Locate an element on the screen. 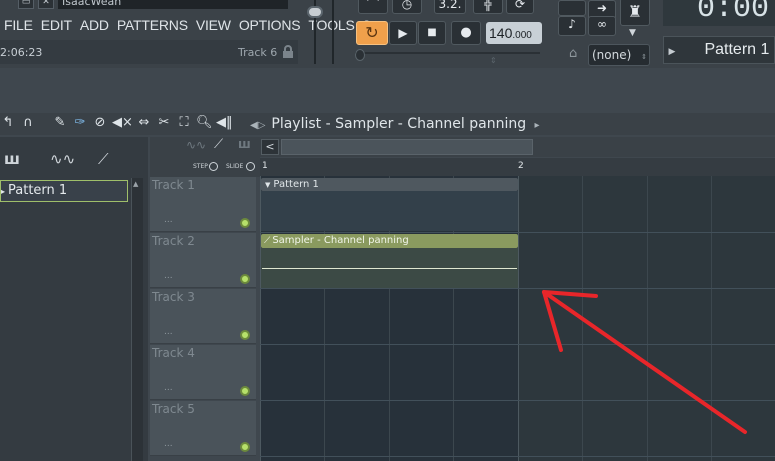 The width and height of the screenshot is (775, 461). annotation-arrow is located at coordinates (644, 362).